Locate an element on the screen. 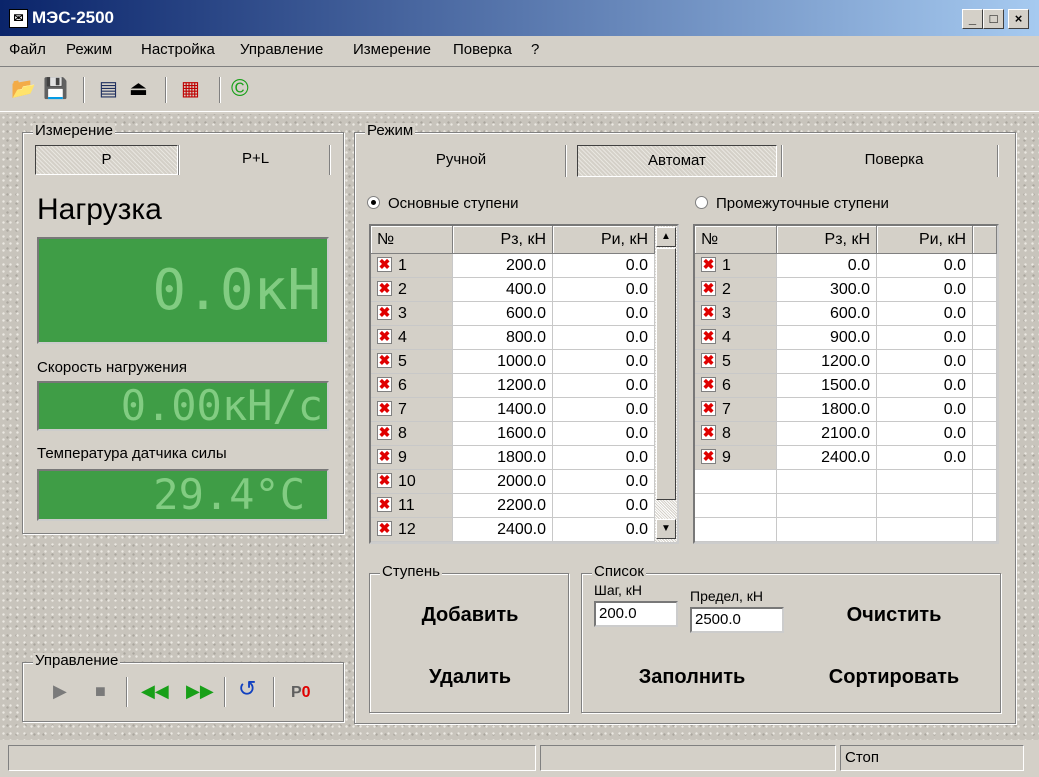  tab-p-plus-l: P+L is located at coordinates (255, 160).